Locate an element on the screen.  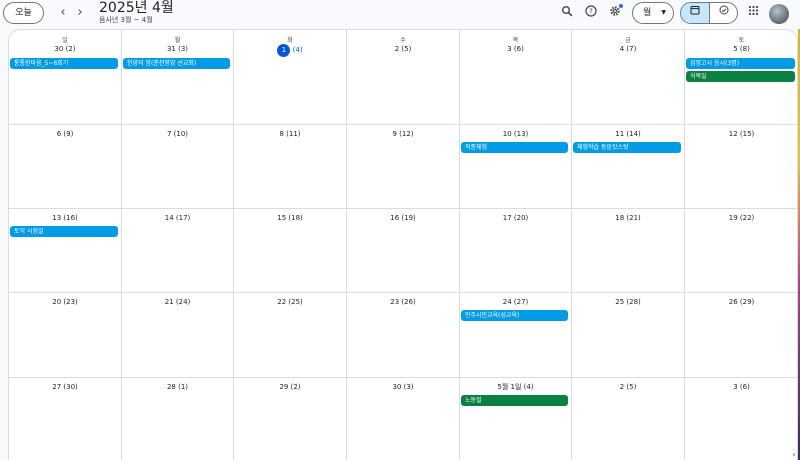
lunar-date-label: (8) is located at coordinates (744, 49).